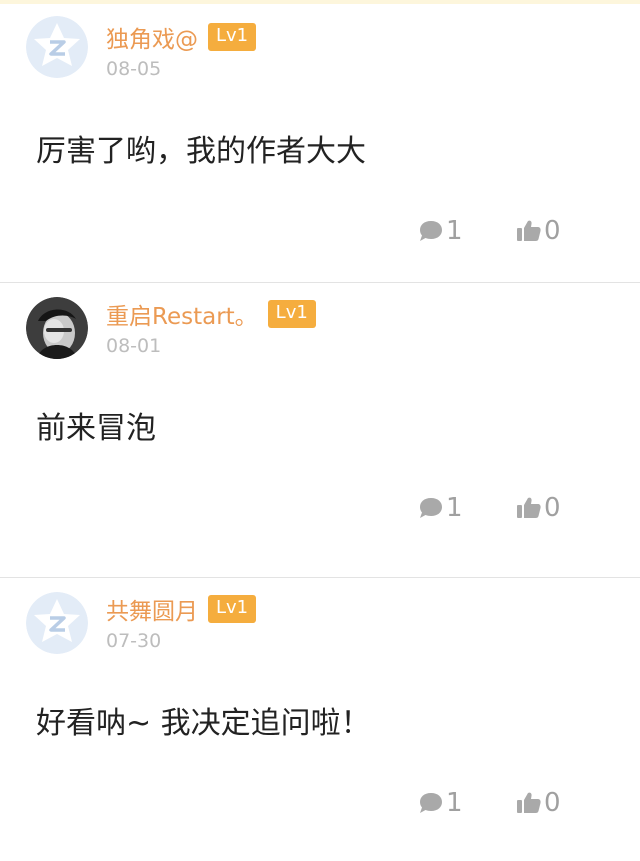 This screenshot has width=640, height=861. Describe the element at coordinates (96, 428) in the screenshot. I see `comment-content: 前来冒泡` at that location.